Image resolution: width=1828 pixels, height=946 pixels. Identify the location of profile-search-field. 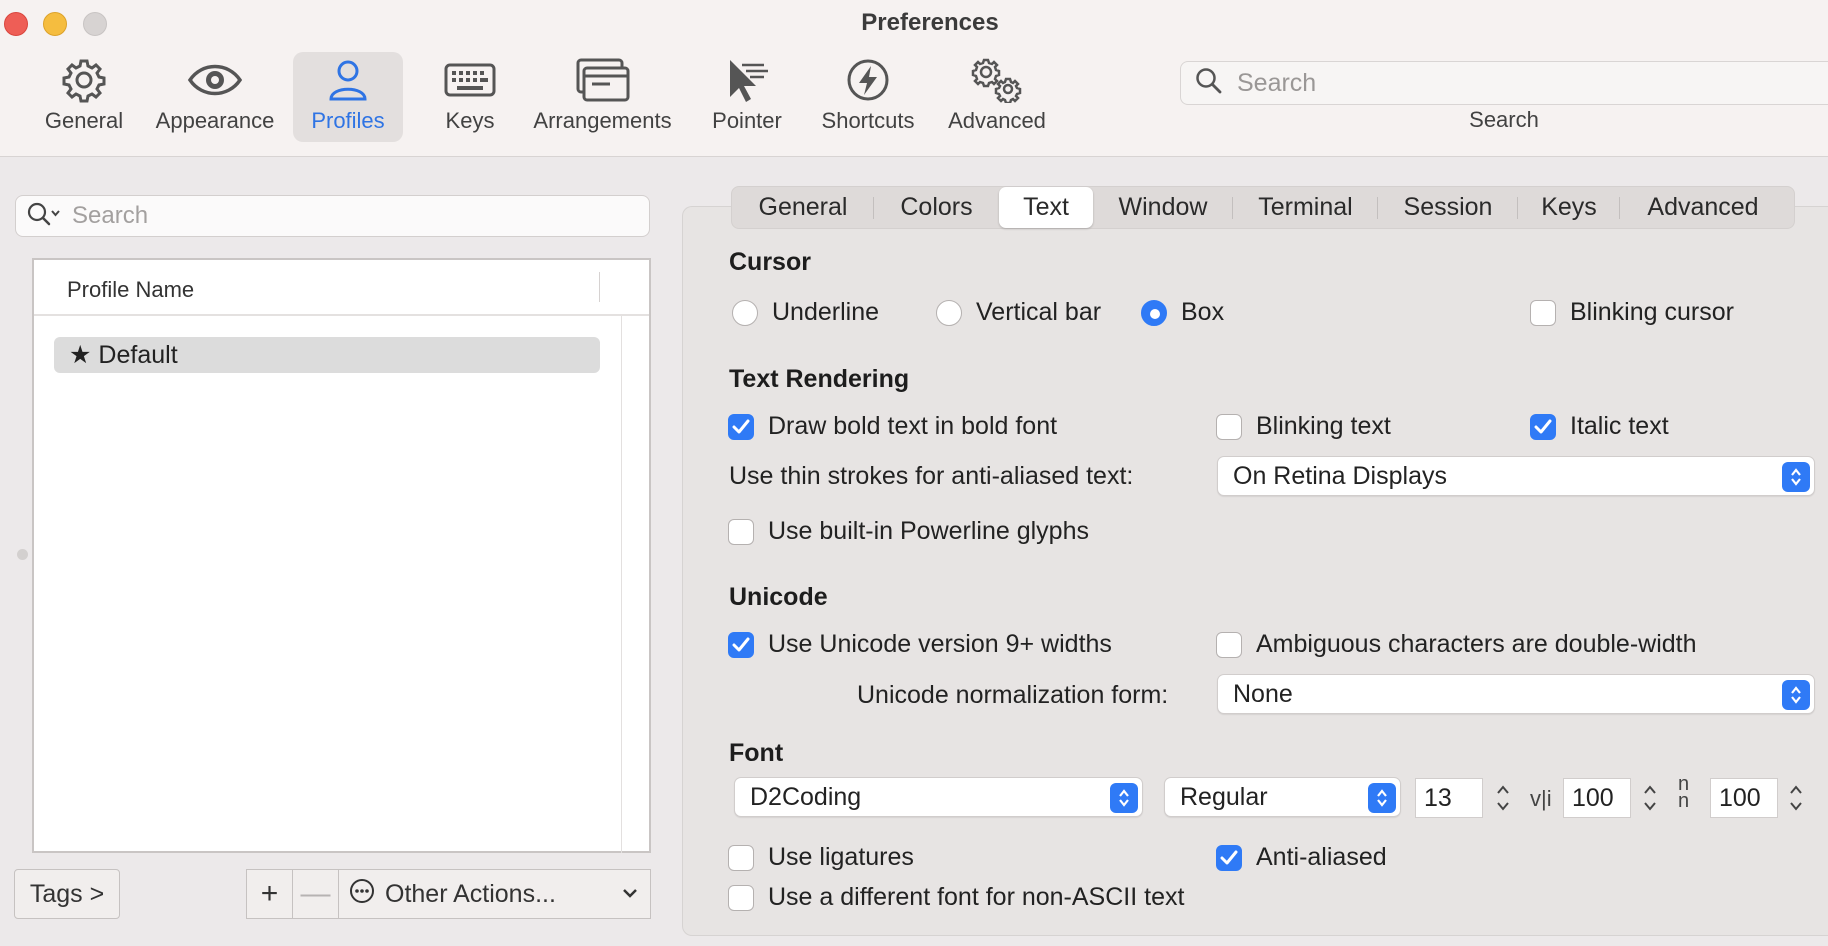
(332, 216).